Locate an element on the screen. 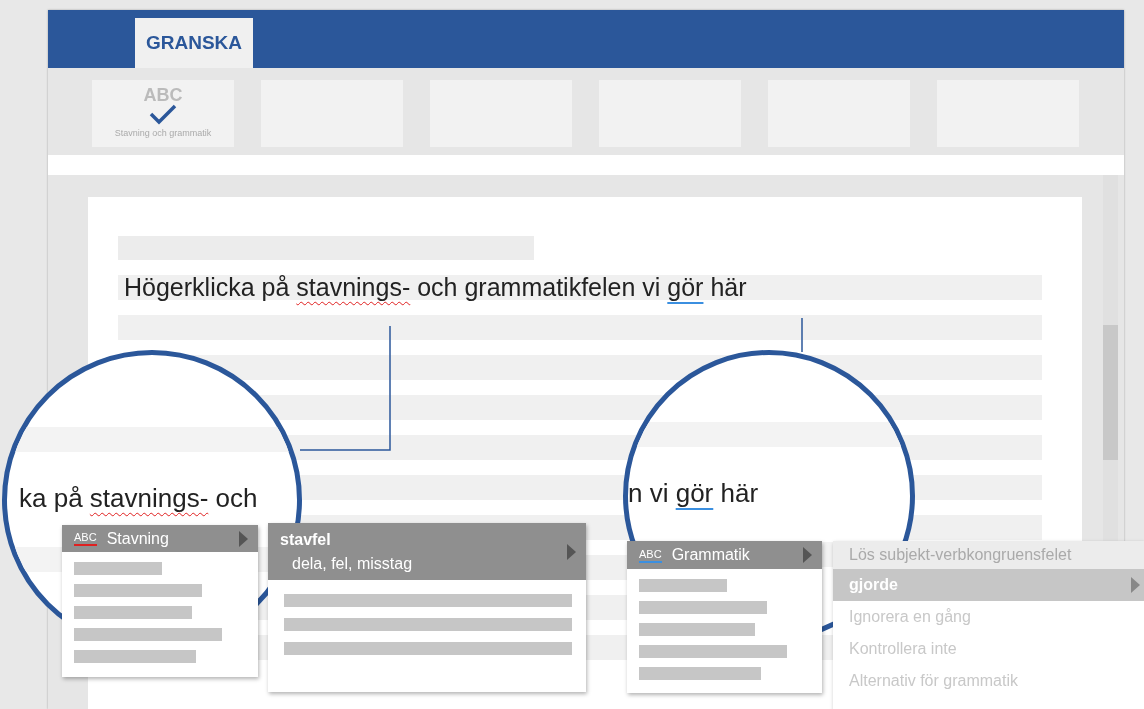  menu-label: Grammatik is located at coordinates (711, 555).